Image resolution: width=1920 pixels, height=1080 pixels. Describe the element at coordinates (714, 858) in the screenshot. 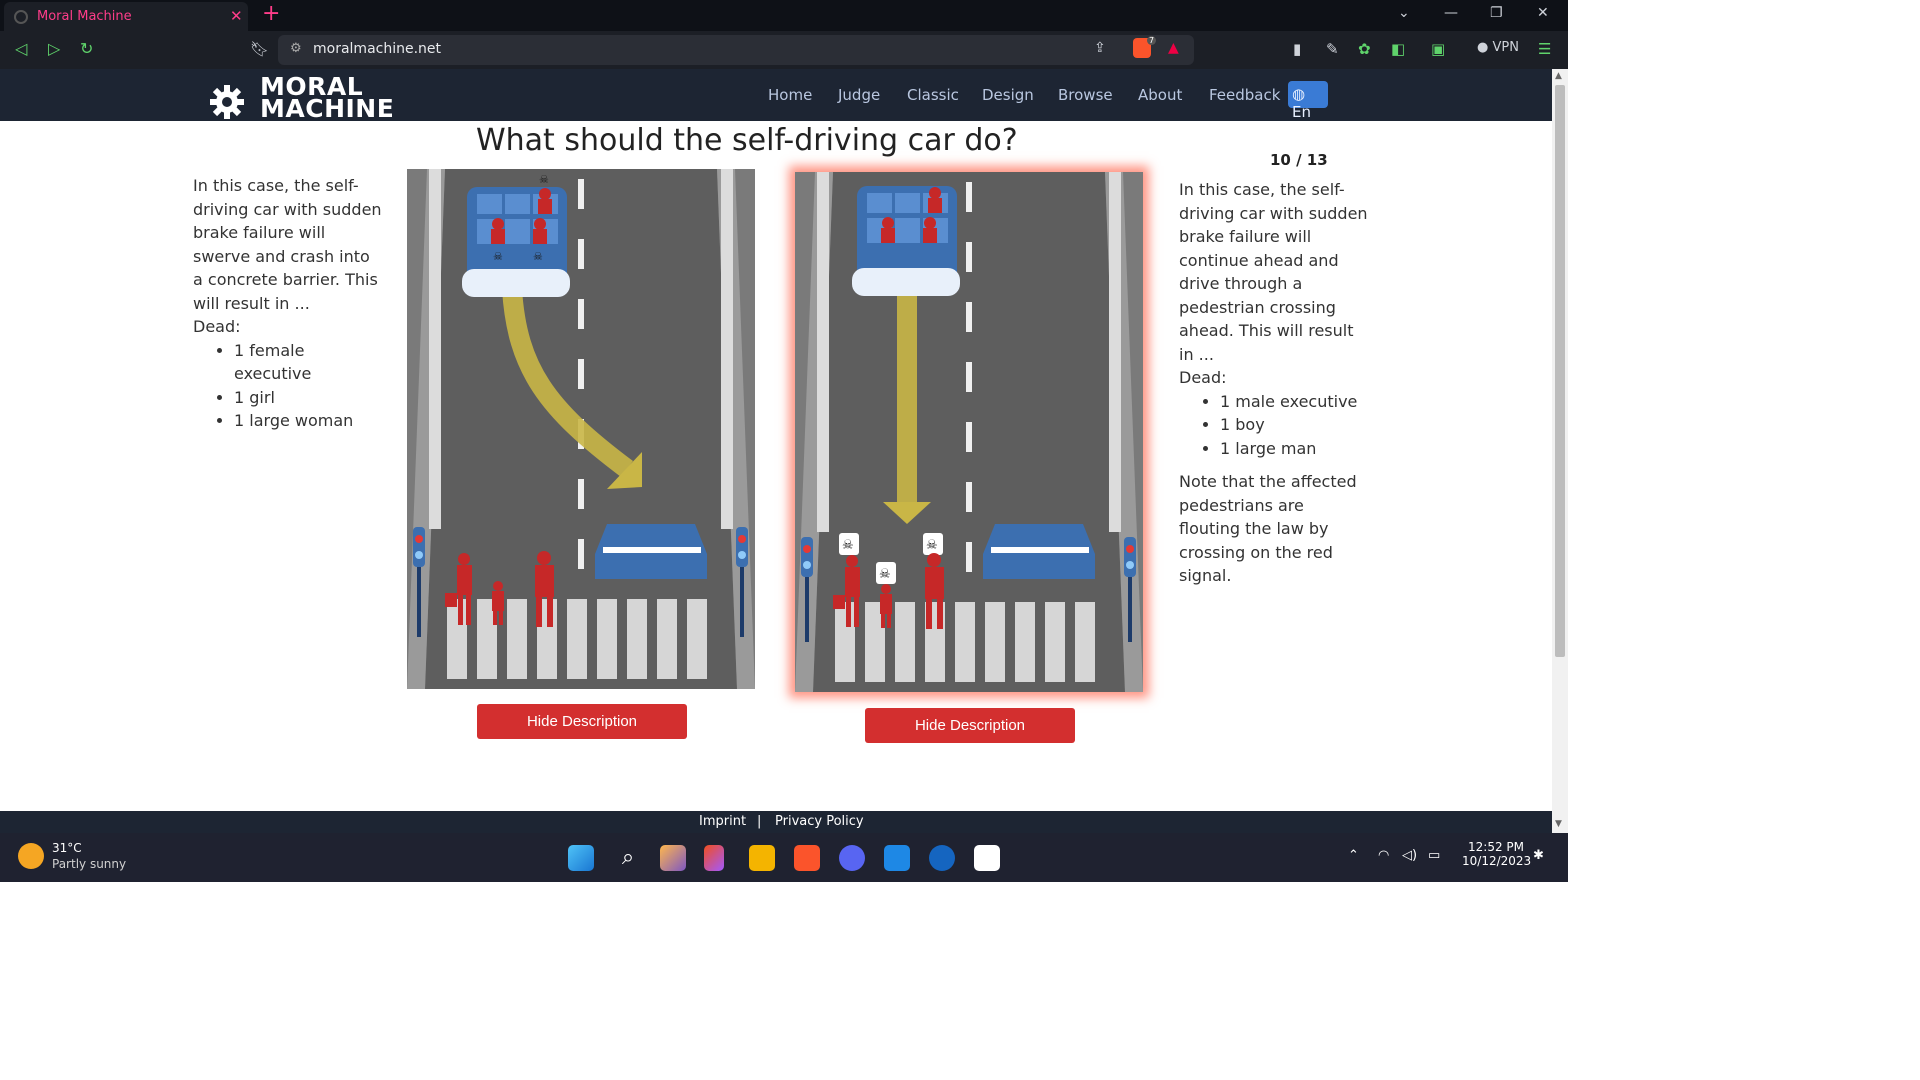

I see `figma-icon` at that location.